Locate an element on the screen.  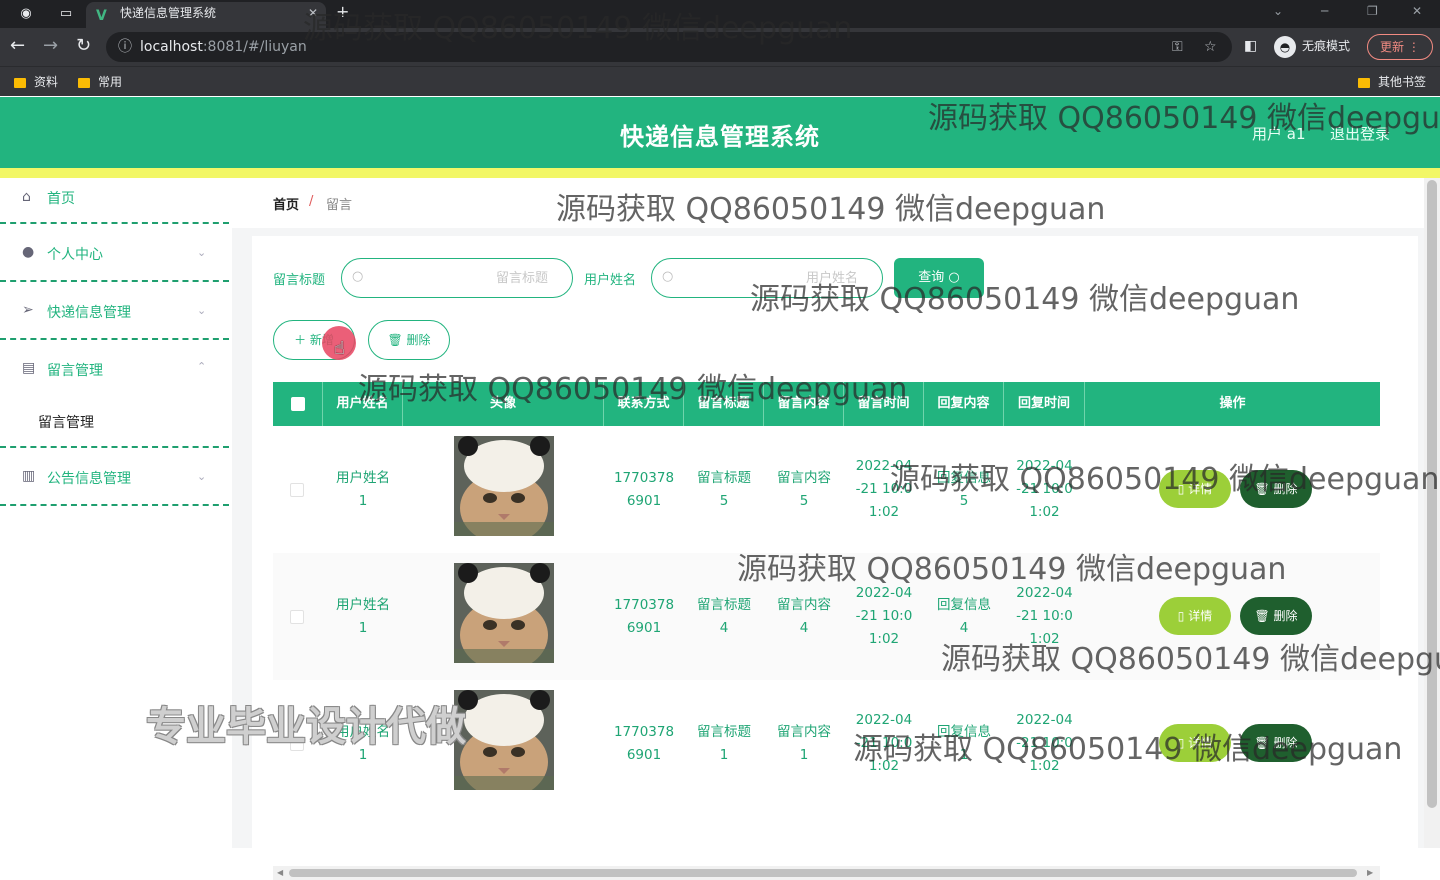
title-search-label: 留言标题 is located at coordinates (299, 280).